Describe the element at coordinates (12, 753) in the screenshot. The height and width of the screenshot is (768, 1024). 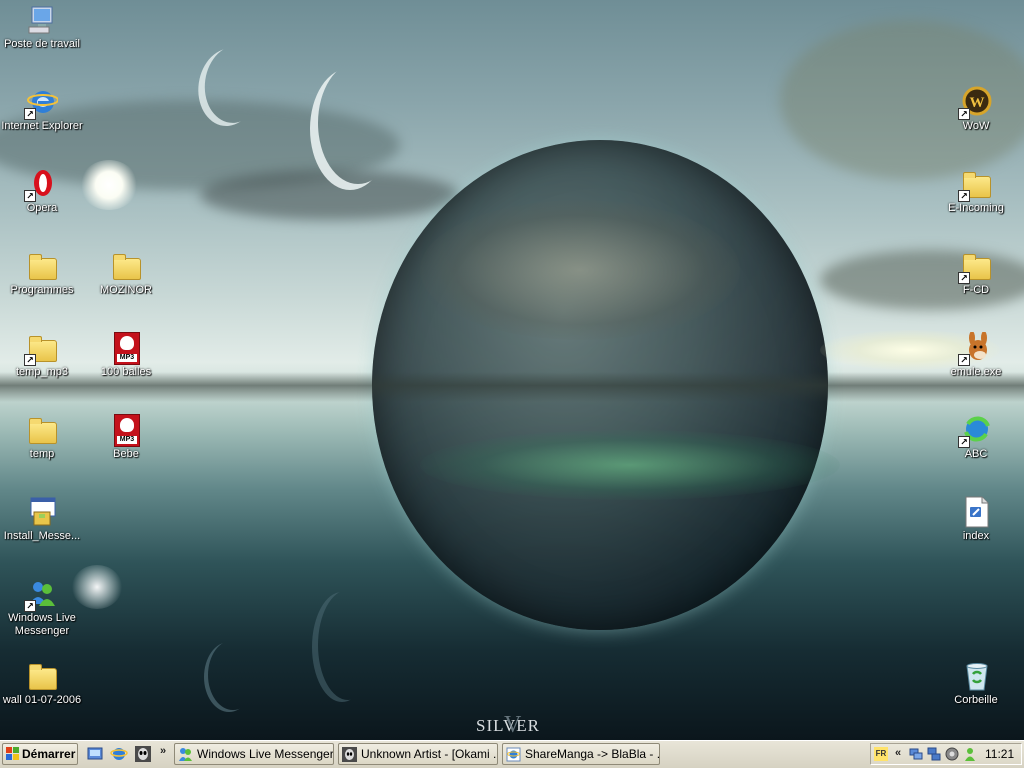
I see `windows-flag-icon` at that location.